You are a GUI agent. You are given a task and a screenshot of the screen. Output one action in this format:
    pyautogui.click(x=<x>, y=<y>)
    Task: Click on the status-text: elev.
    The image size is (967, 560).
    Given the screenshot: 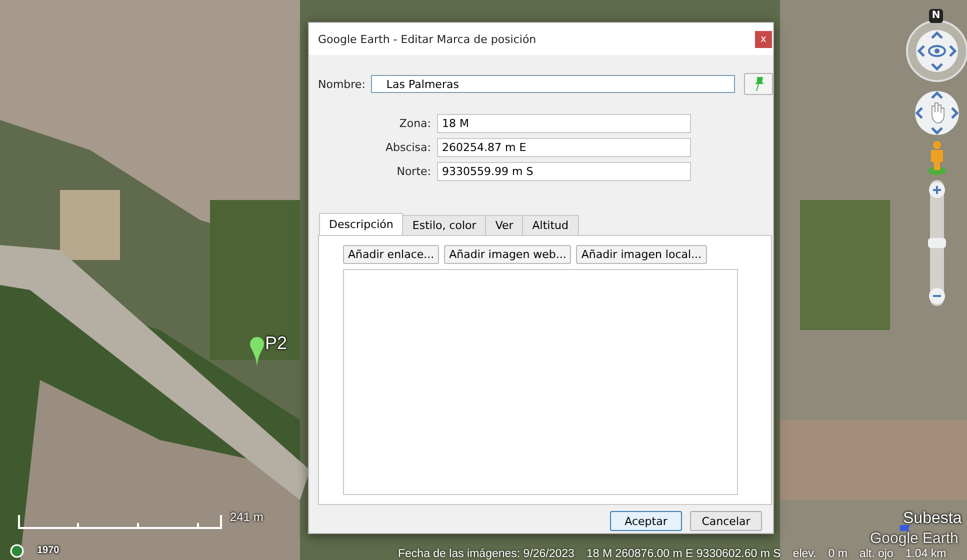 What is the action you would take?
    pyautogui.click(x=804, y=554)
    